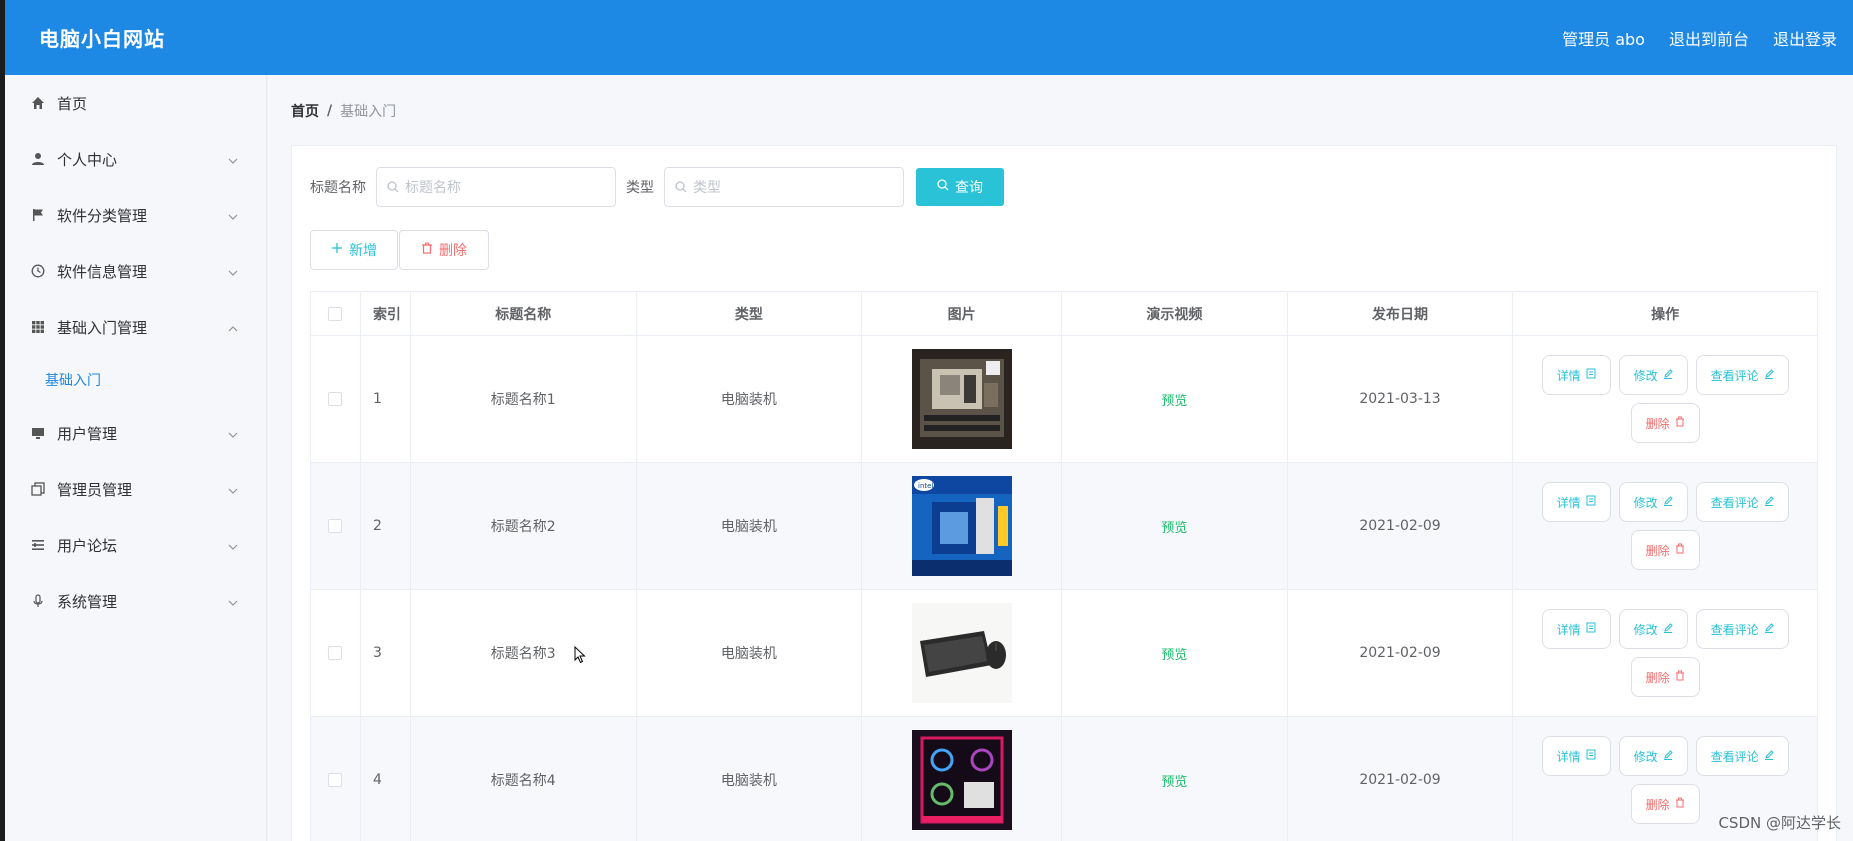 This screenshot has height=841, width=1853. Describe the element at coordinates (135, 601) in the screenshot. I see `sidebar-item-8: 系统管理` at that location.